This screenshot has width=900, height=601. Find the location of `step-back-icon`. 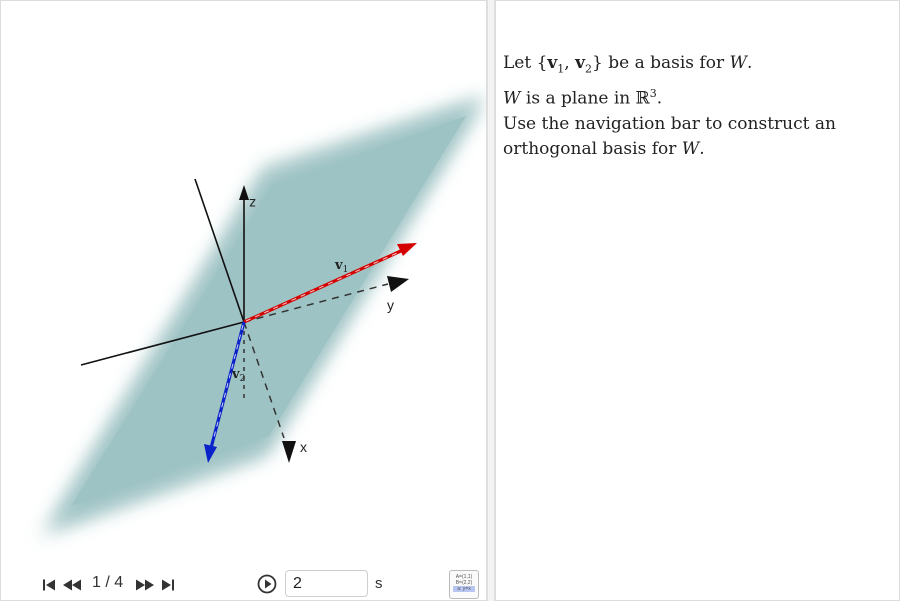

step-back-icon is located at coordinates (72, 585).